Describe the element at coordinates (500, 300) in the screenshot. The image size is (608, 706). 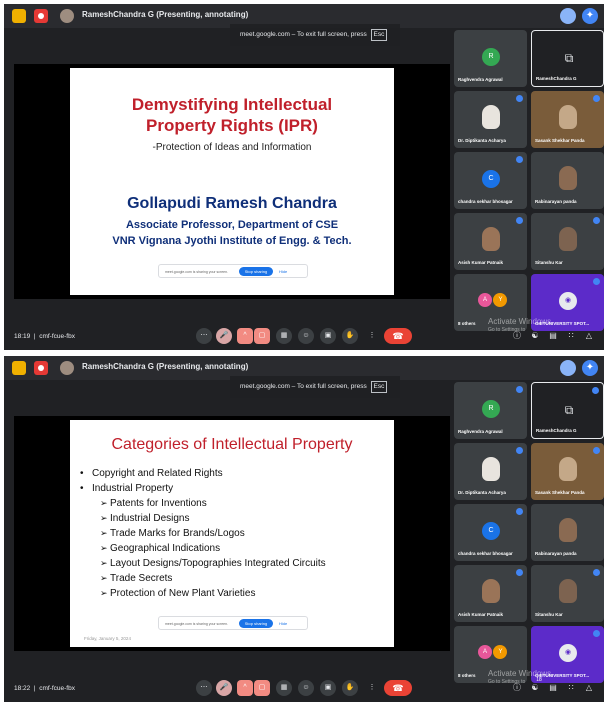
I see `avatar: Y` at that location.